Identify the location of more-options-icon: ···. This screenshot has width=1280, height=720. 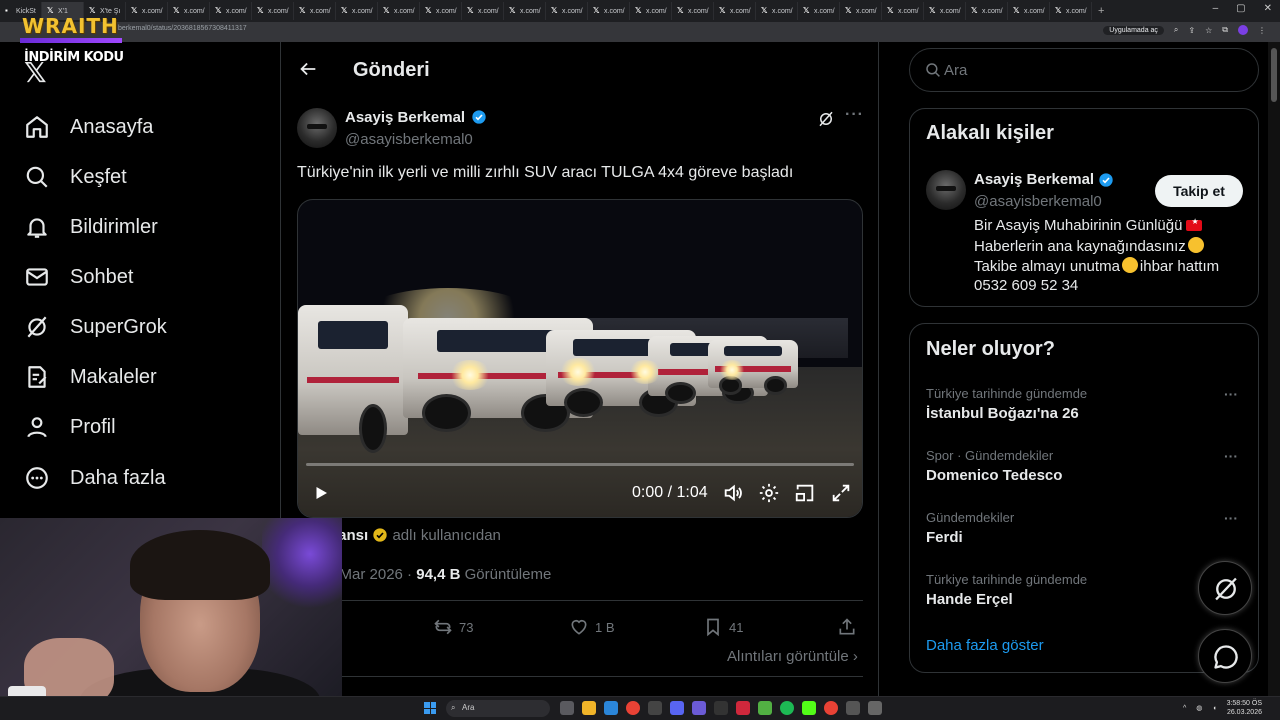
(854, 115).